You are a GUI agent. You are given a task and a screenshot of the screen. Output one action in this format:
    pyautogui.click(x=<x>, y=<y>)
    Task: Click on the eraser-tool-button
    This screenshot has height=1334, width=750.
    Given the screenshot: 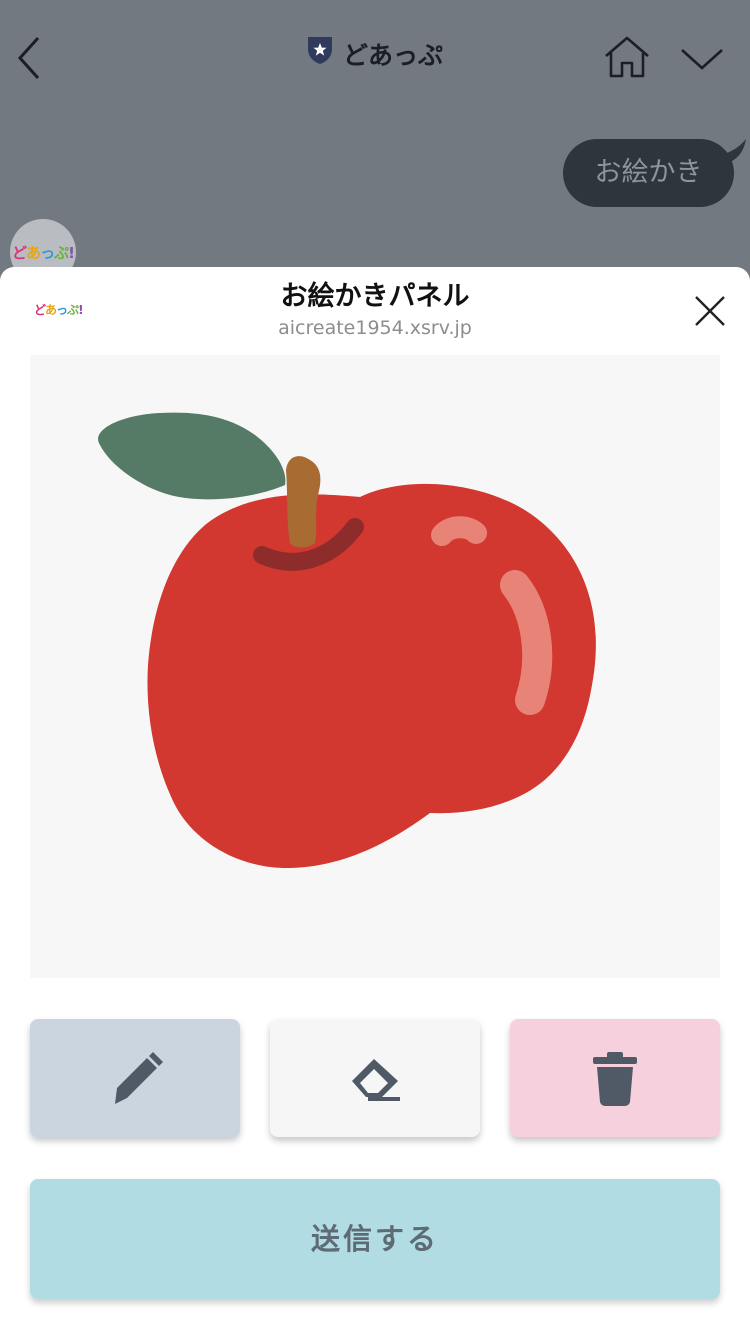 What is the action you would take?
    pyautogui.click(x=375, y=1078)
    